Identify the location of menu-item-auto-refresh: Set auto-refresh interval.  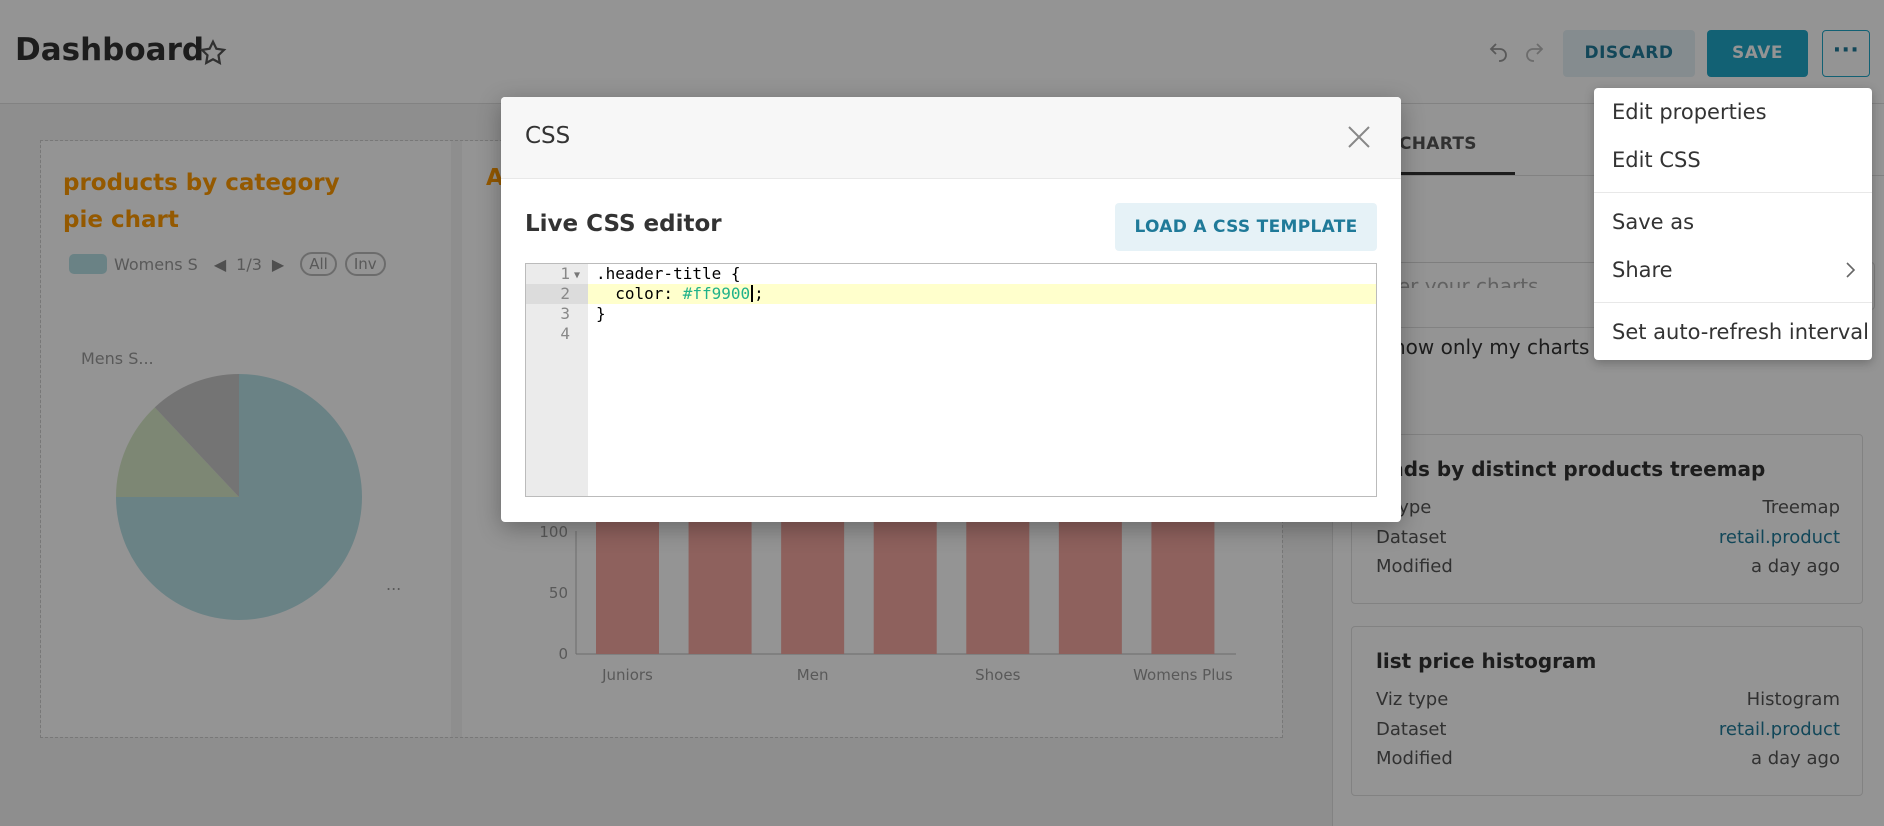
(1740, 332).